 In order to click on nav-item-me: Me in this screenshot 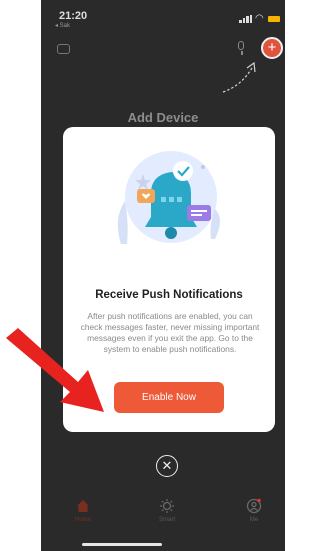, I will do `click(254, 510)`.